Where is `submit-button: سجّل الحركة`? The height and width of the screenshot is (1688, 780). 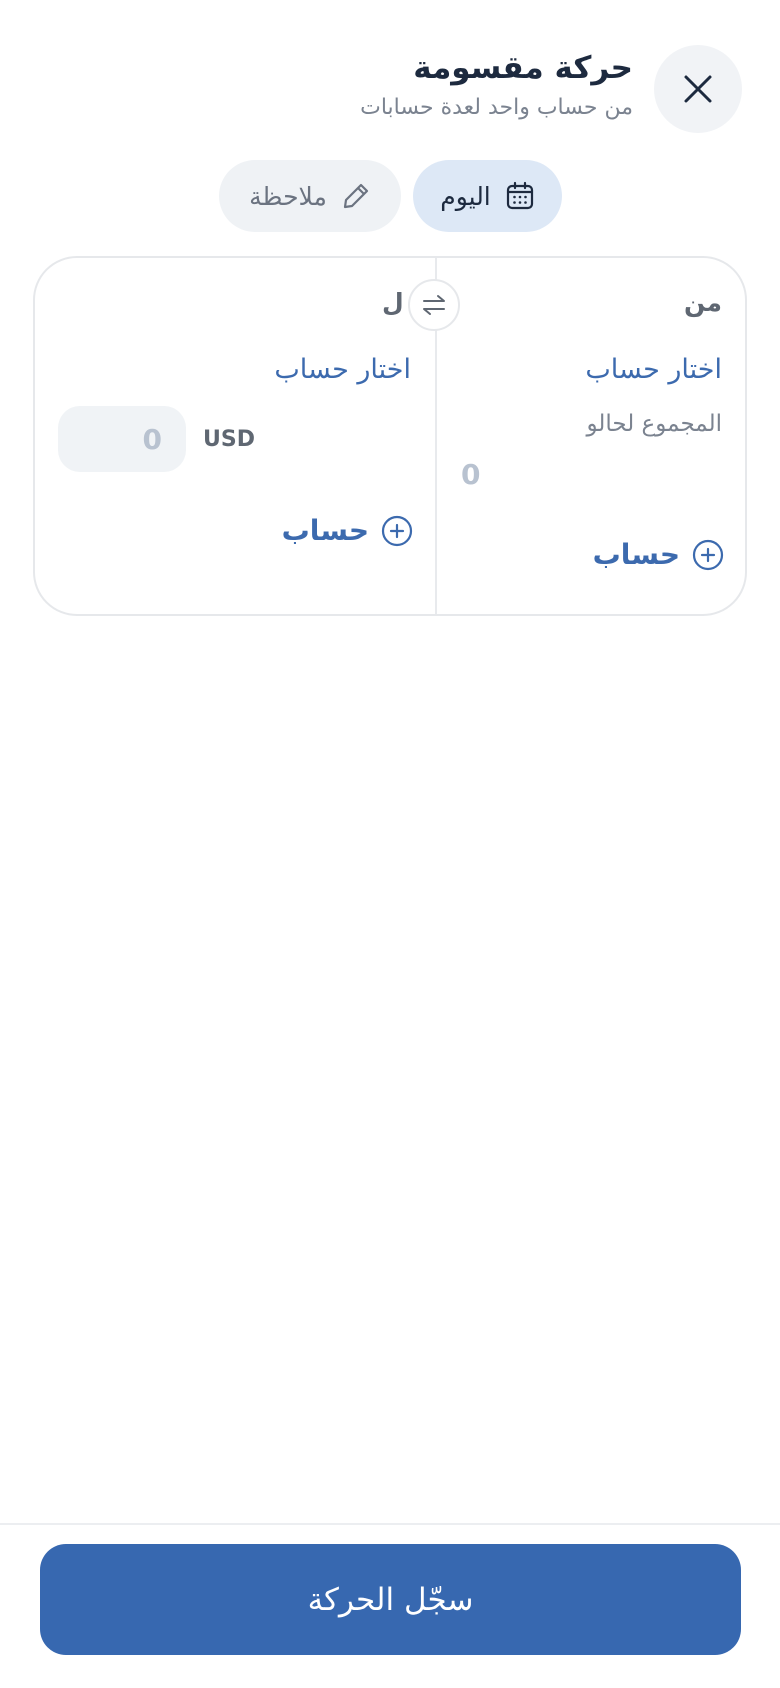 submit-button: سجّل الحركة is located at coordinates (390, 1599).